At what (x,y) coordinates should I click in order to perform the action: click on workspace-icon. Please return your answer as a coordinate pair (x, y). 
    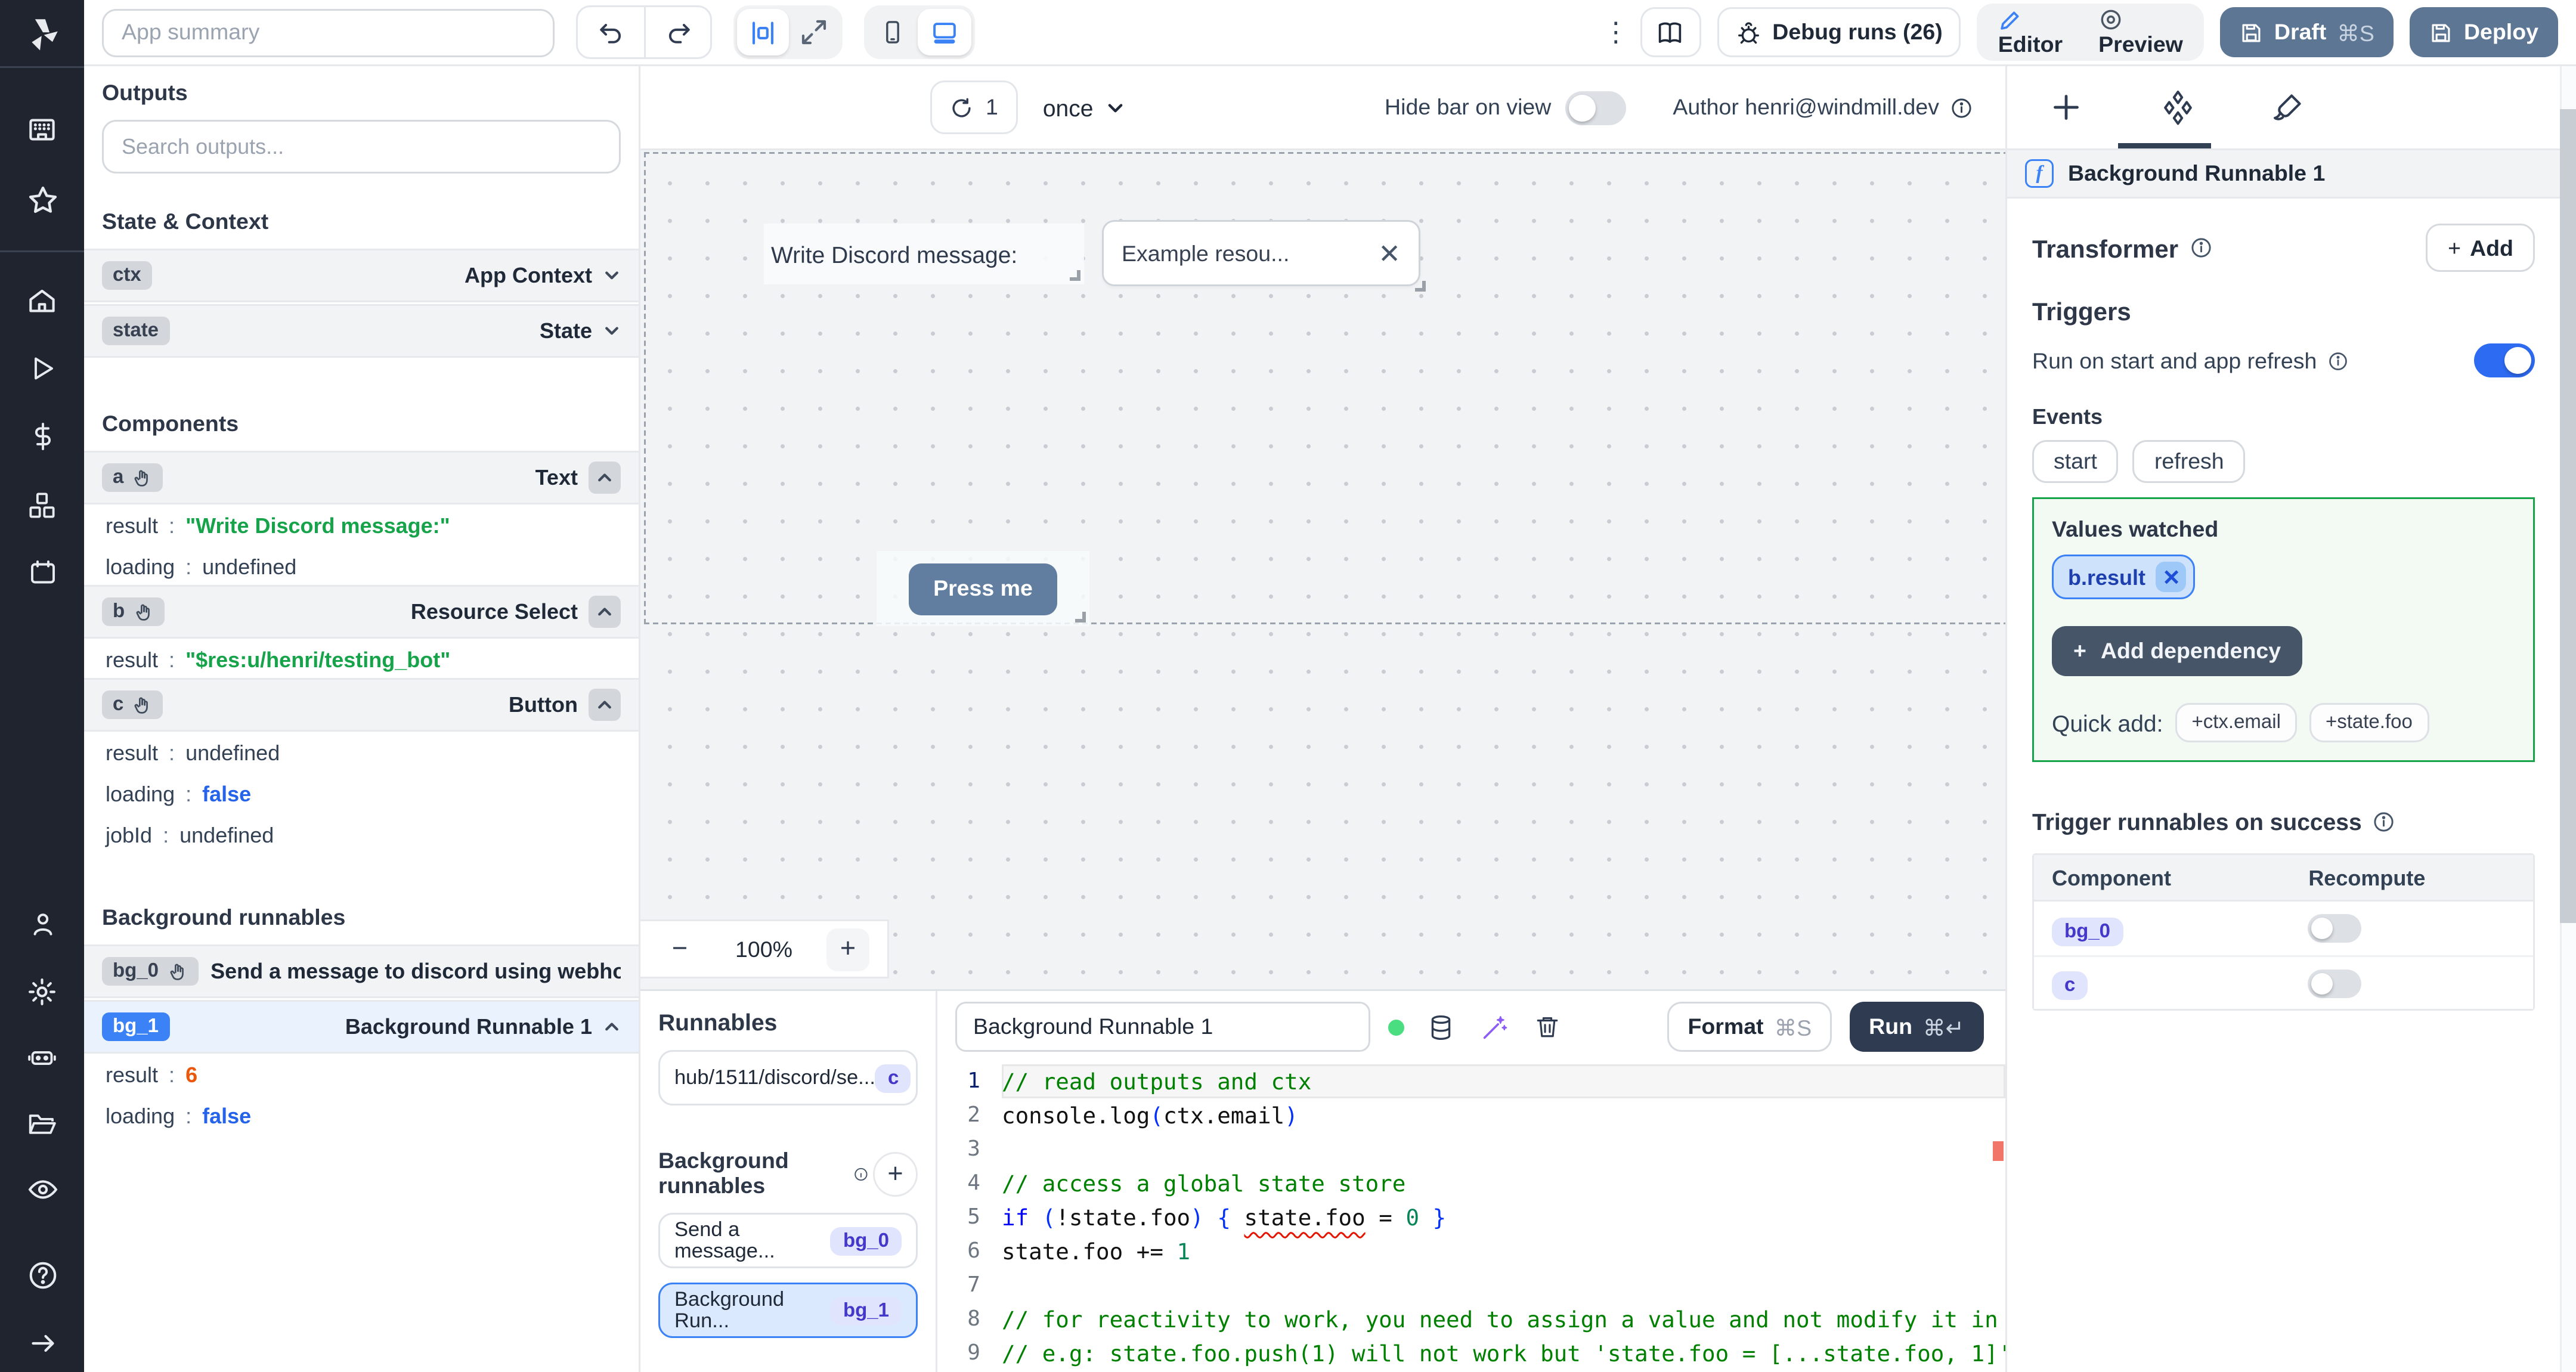
    Looking at the image, I should click on (43, 128).